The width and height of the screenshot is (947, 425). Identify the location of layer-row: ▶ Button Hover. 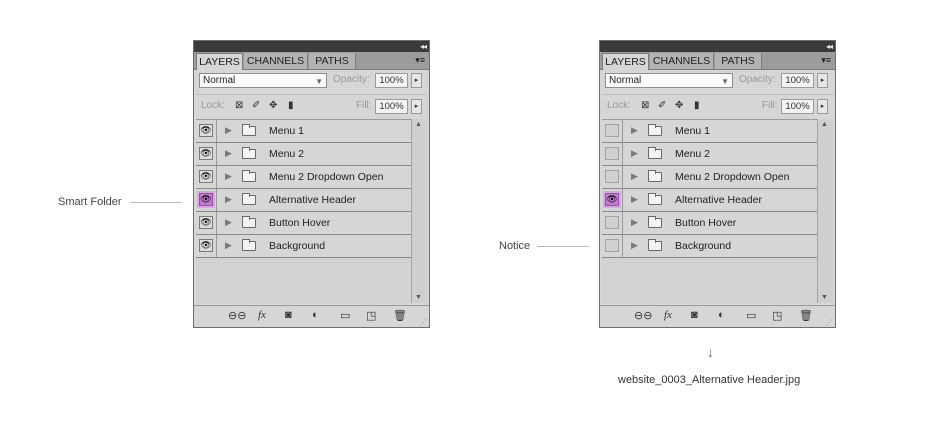
(710, 223).